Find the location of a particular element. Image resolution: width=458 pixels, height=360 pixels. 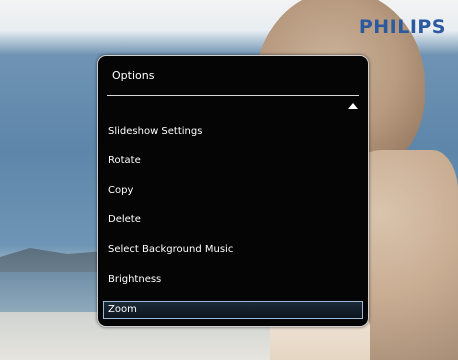

menu-item-rotate: Rotate is located at coordinates (233, 161).